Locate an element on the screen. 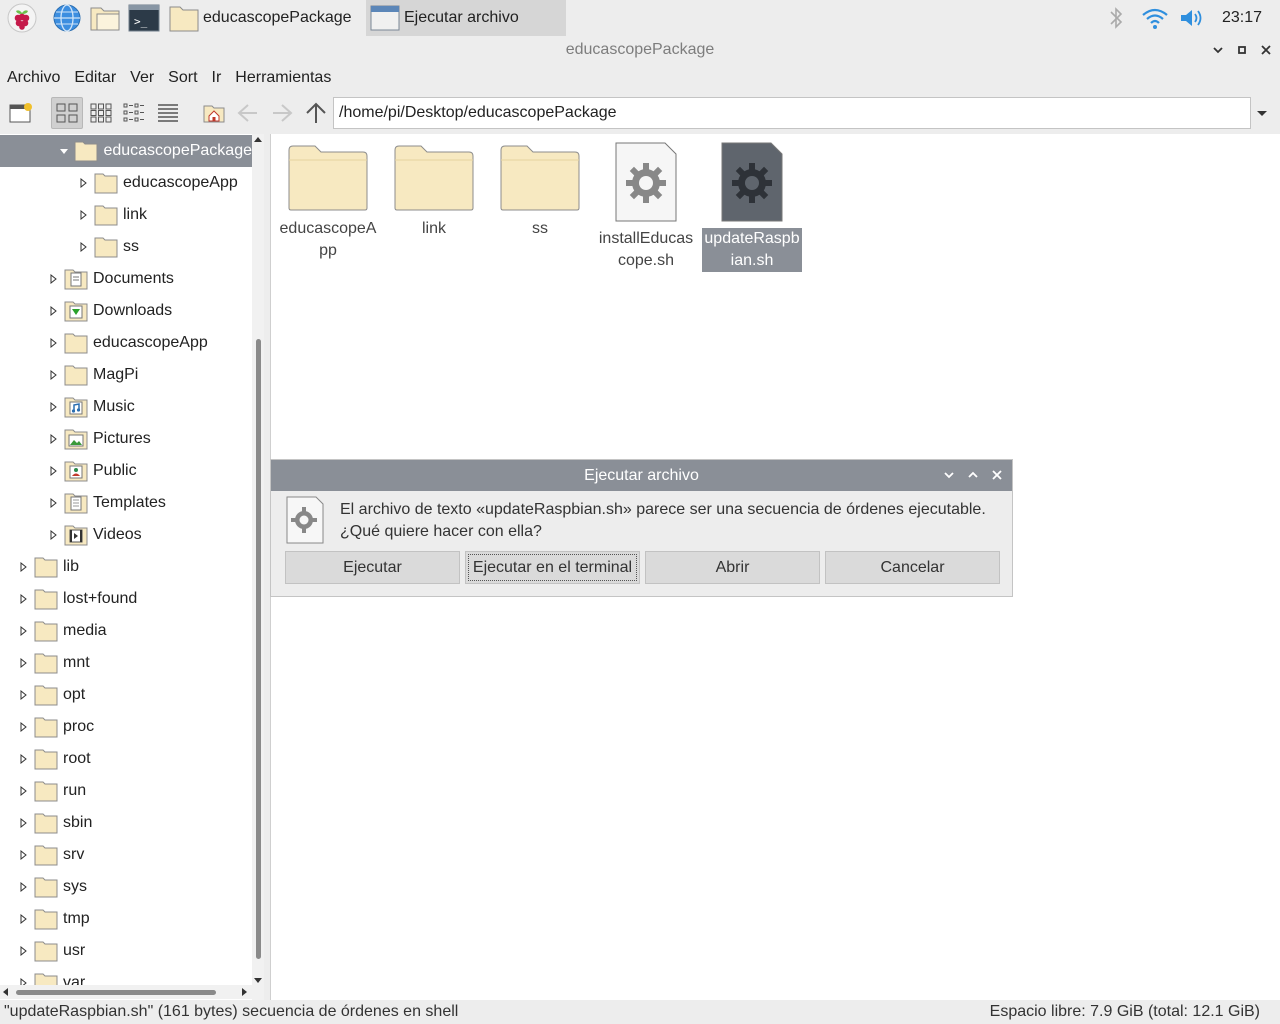 The height and width of the screenshot is (1024, 1280). collapse-icon is located at coordinates (64, 151).